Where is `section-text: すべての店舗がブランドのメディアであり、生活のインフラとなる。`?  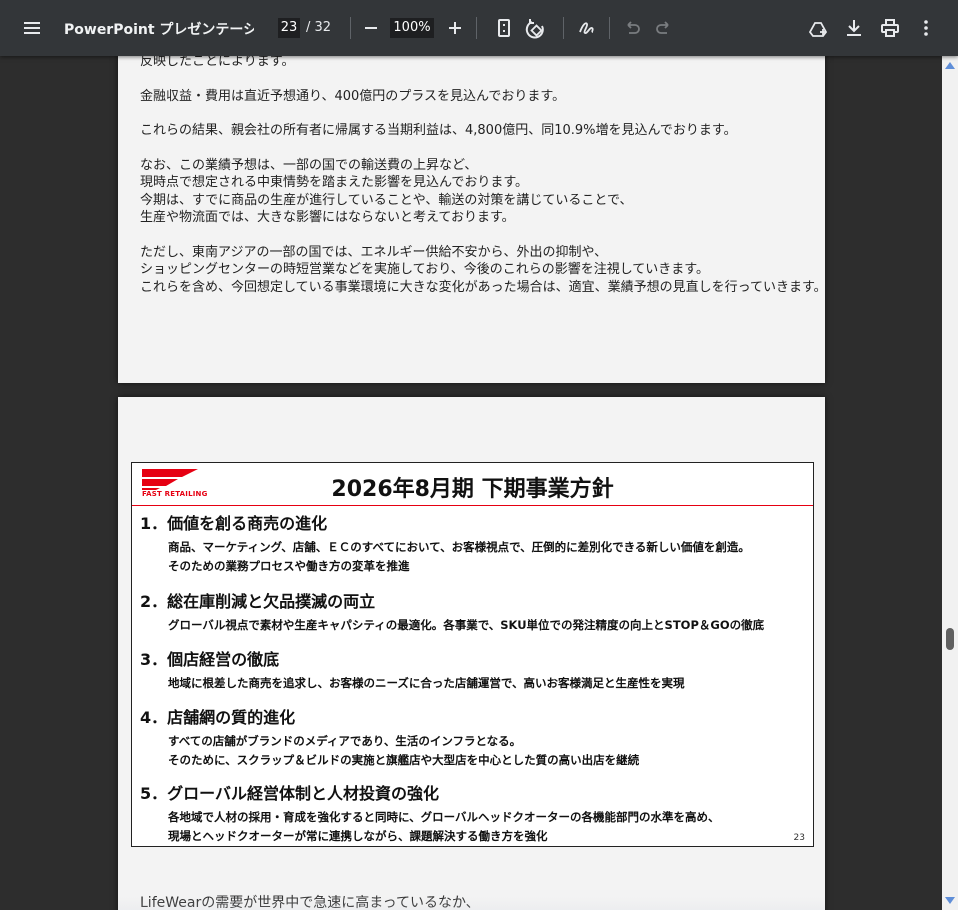
section-text: すべての店舗がブランドのメディアであり、生活のインフラとなる。 is located at coordinates (345, 741).